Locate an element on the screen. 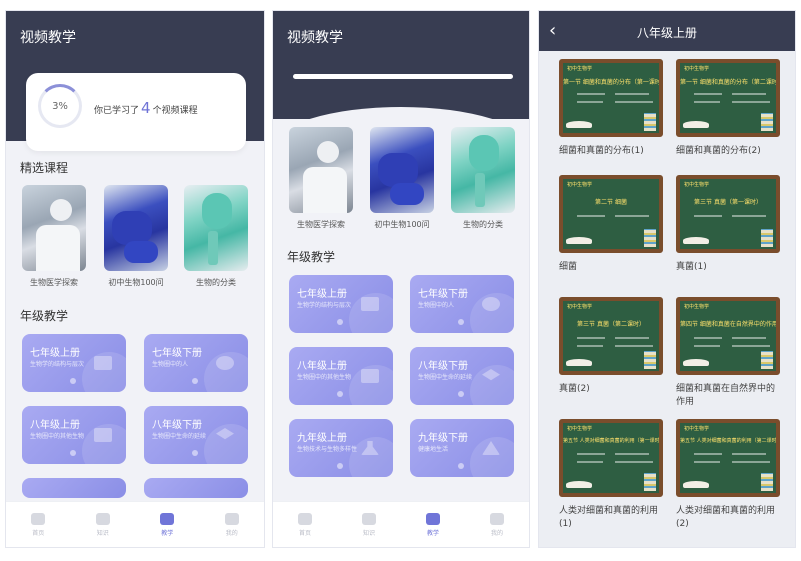  lesson-item: 初中生物学 第三节 真菌（第二课时） 真菌(2) is located at coordinates (611, 346).